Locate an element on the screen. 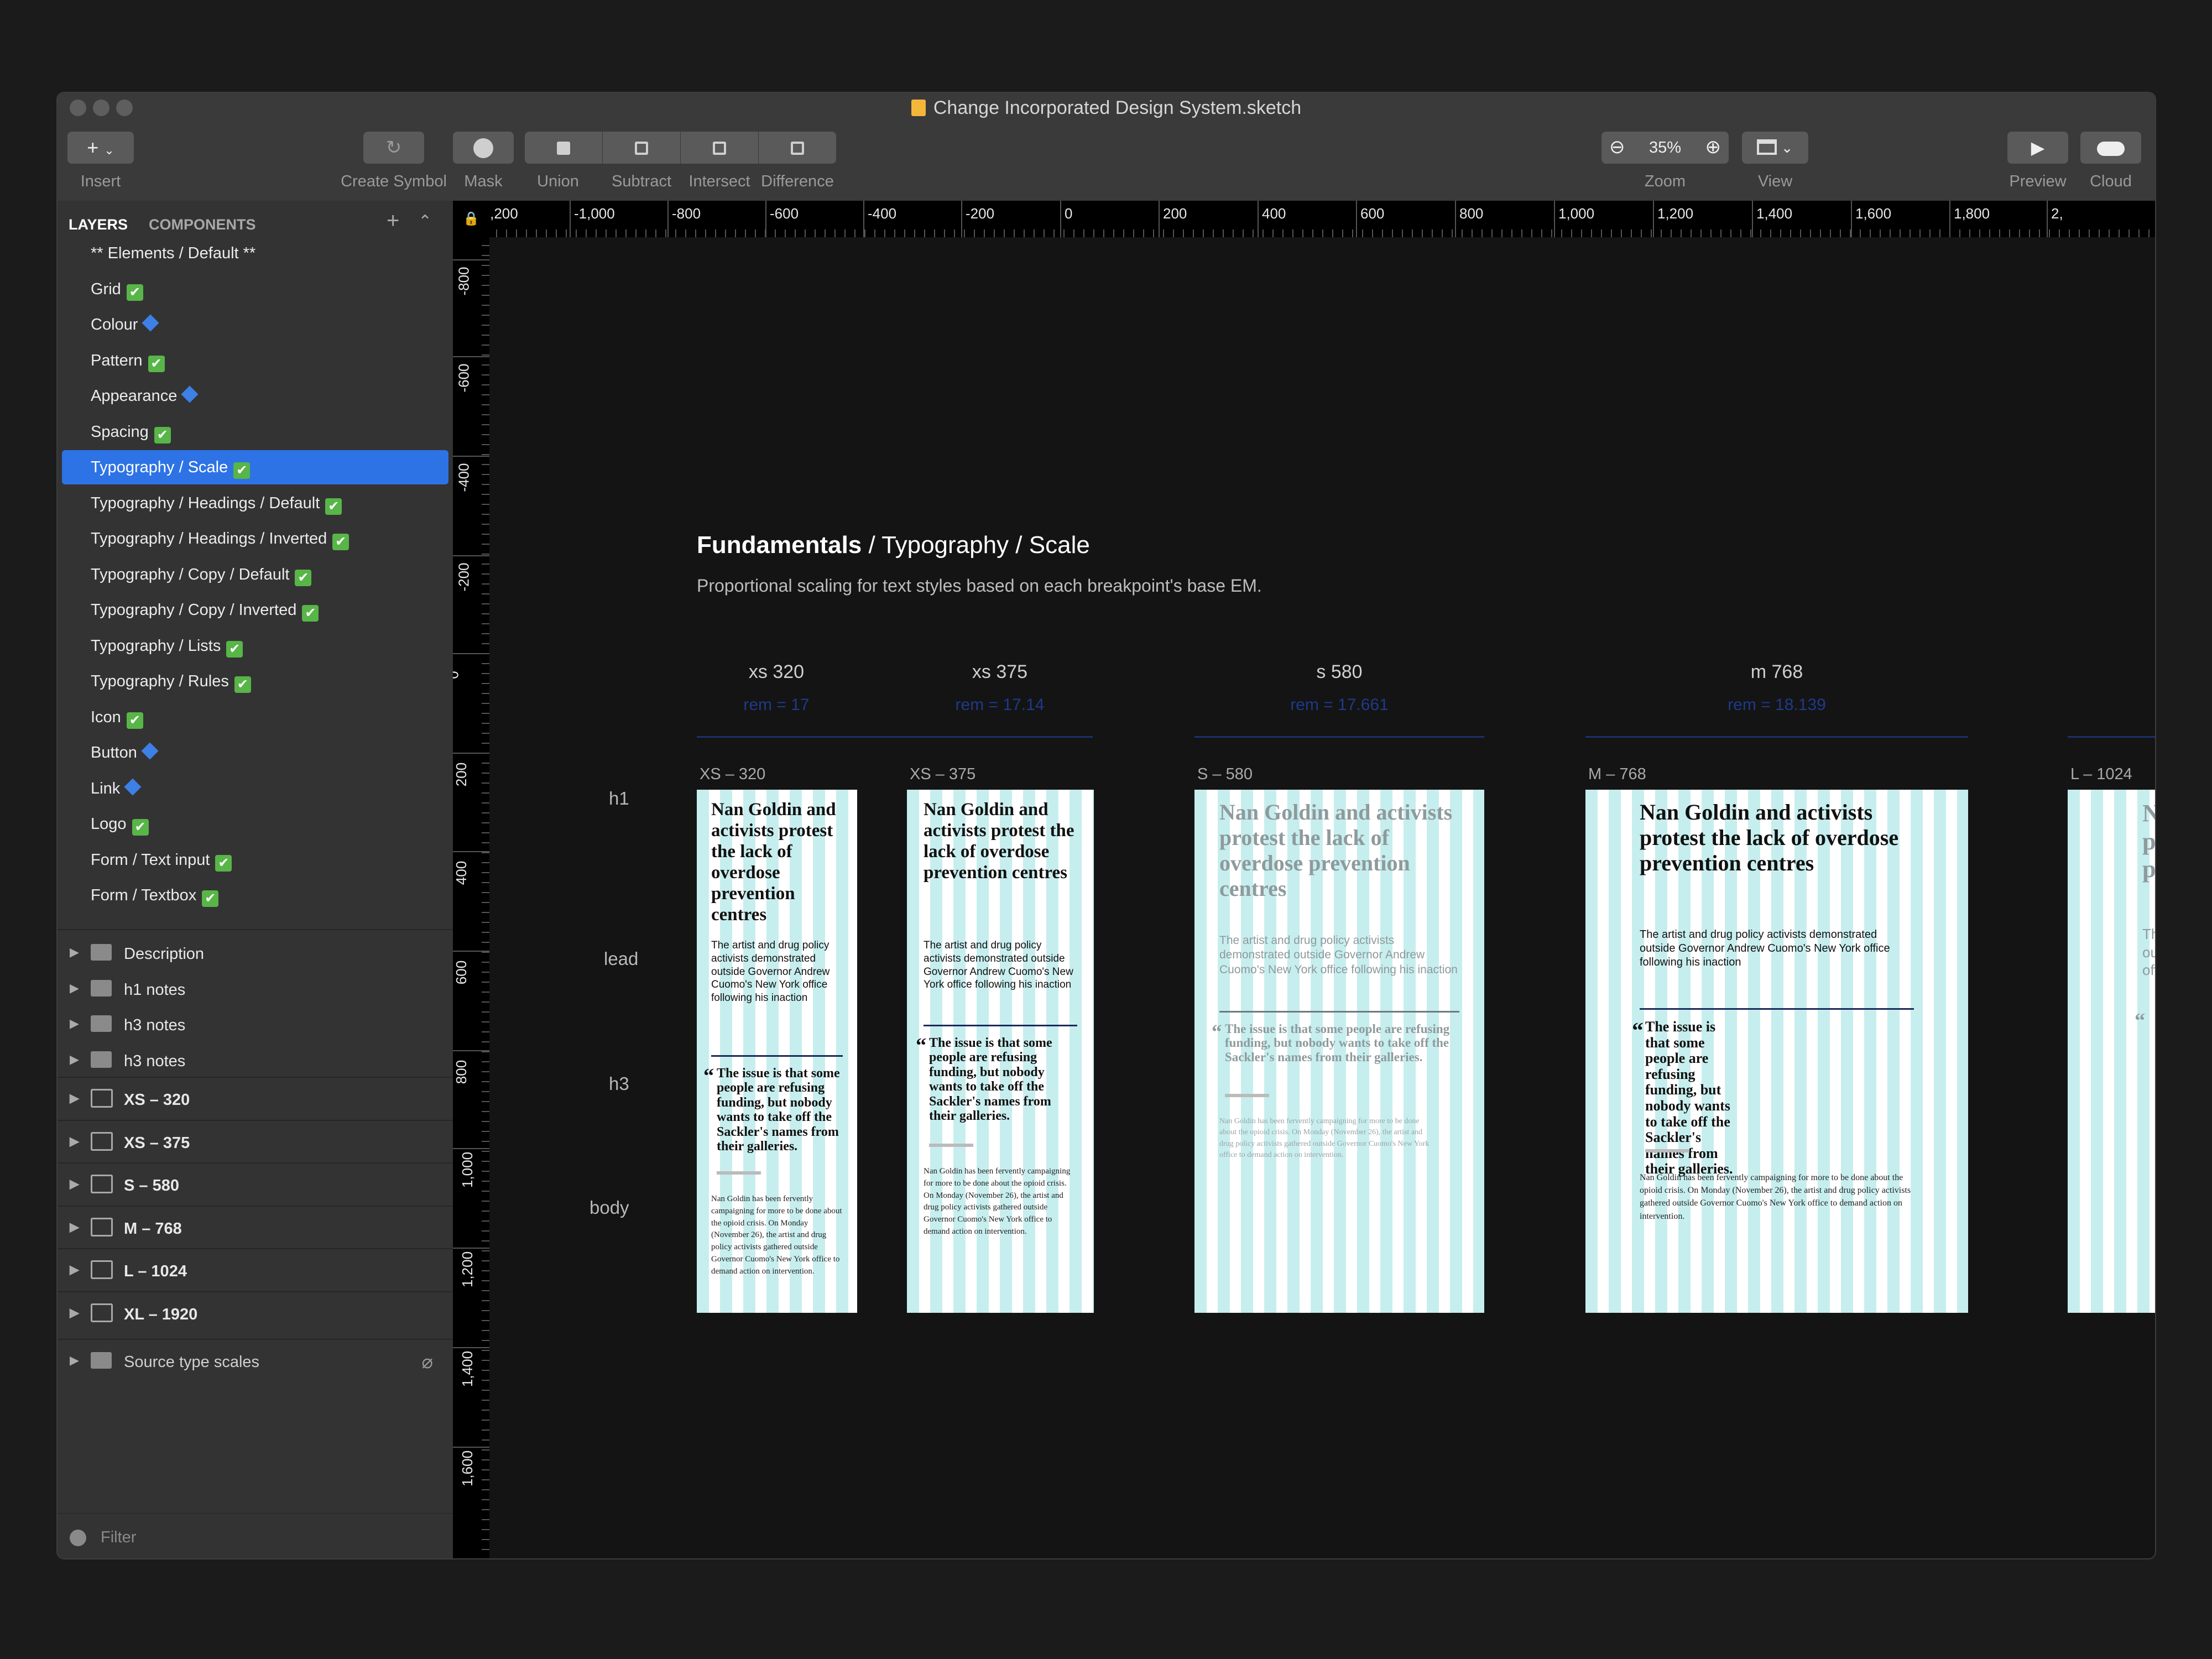 The width and height of the screenshot is (2212, 1659). artboard-title: XS – 375 is located at coordinates (943, 775).